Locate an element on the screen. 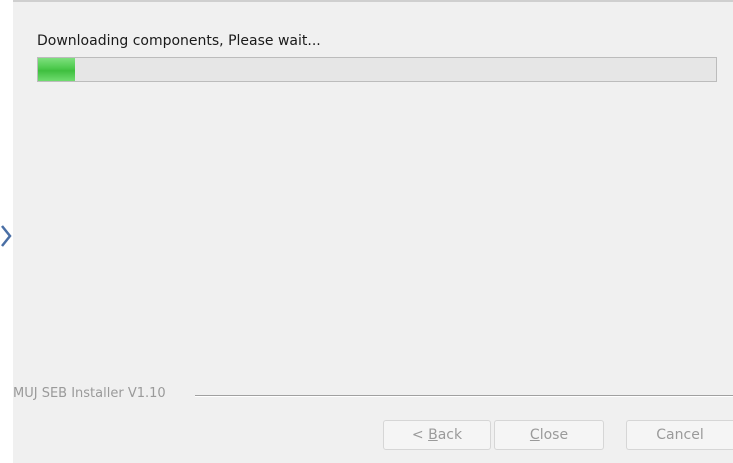 This screenshot has height=463, width=733. close-button: Close is located at coordinates (549, 435).